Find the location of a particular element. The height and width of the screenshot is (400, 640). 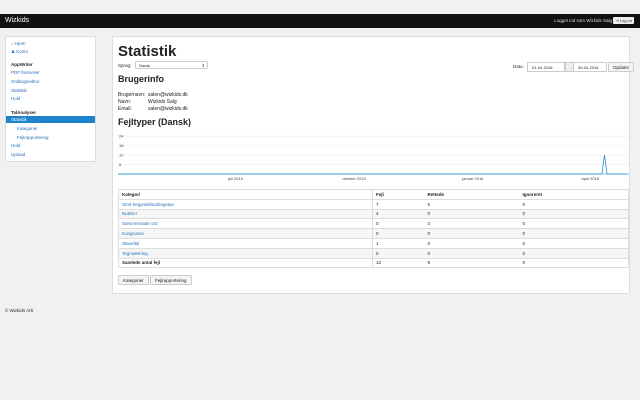

fixed-cell: 3 is located at coordinates (472, 223).